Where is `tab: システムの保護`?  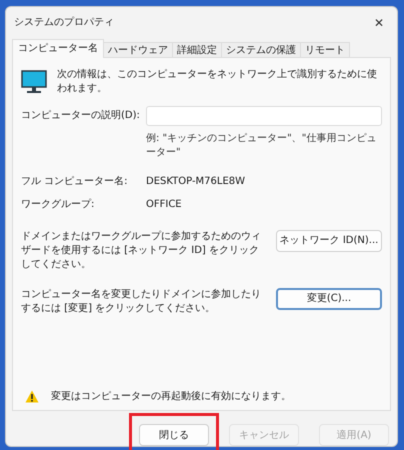 tab: システムの保護 is located at coordinates (261, 50).